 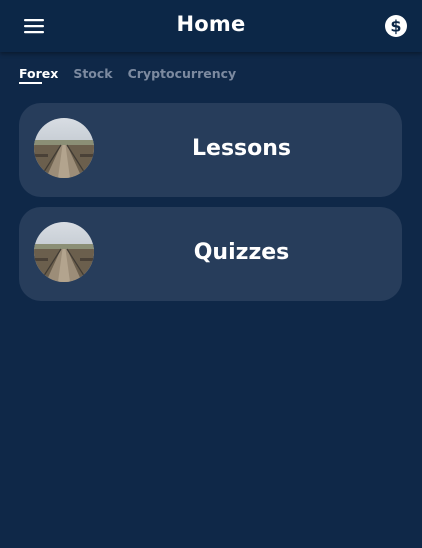 What do you see at coordinates (241, 148) in the screenshot?
I see `lessons-label: Lessons` at bounding box center [241, 148].